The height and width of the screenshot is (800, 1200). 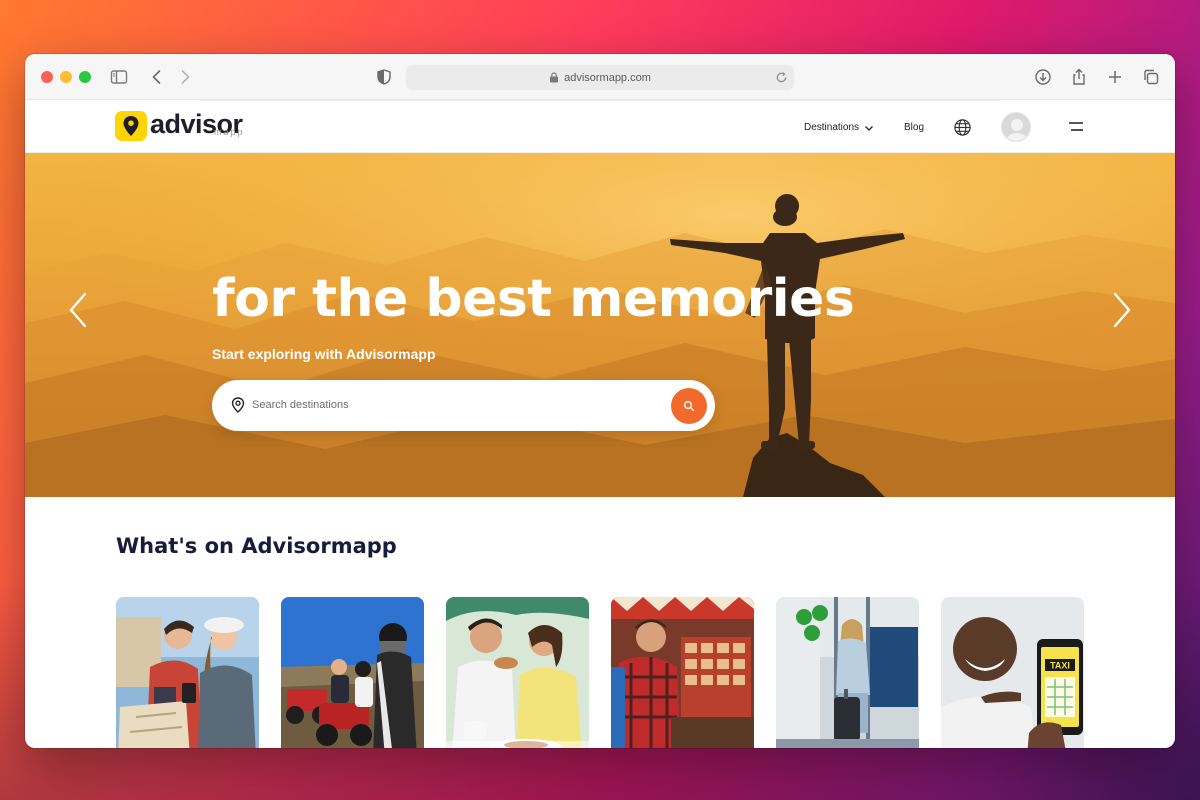 I want to click on download-icon, so click(x=1043, y=77).